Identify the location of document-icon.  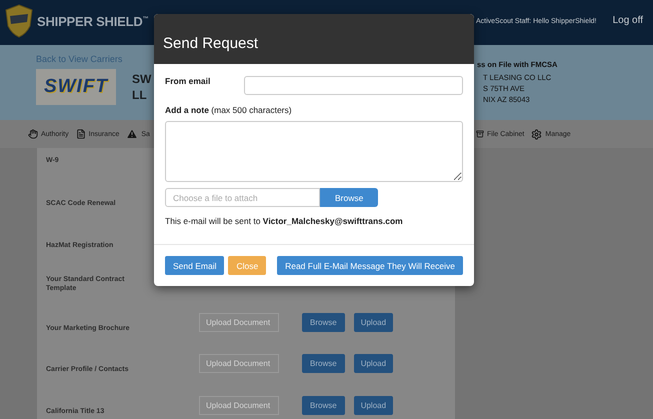
(81, 134).